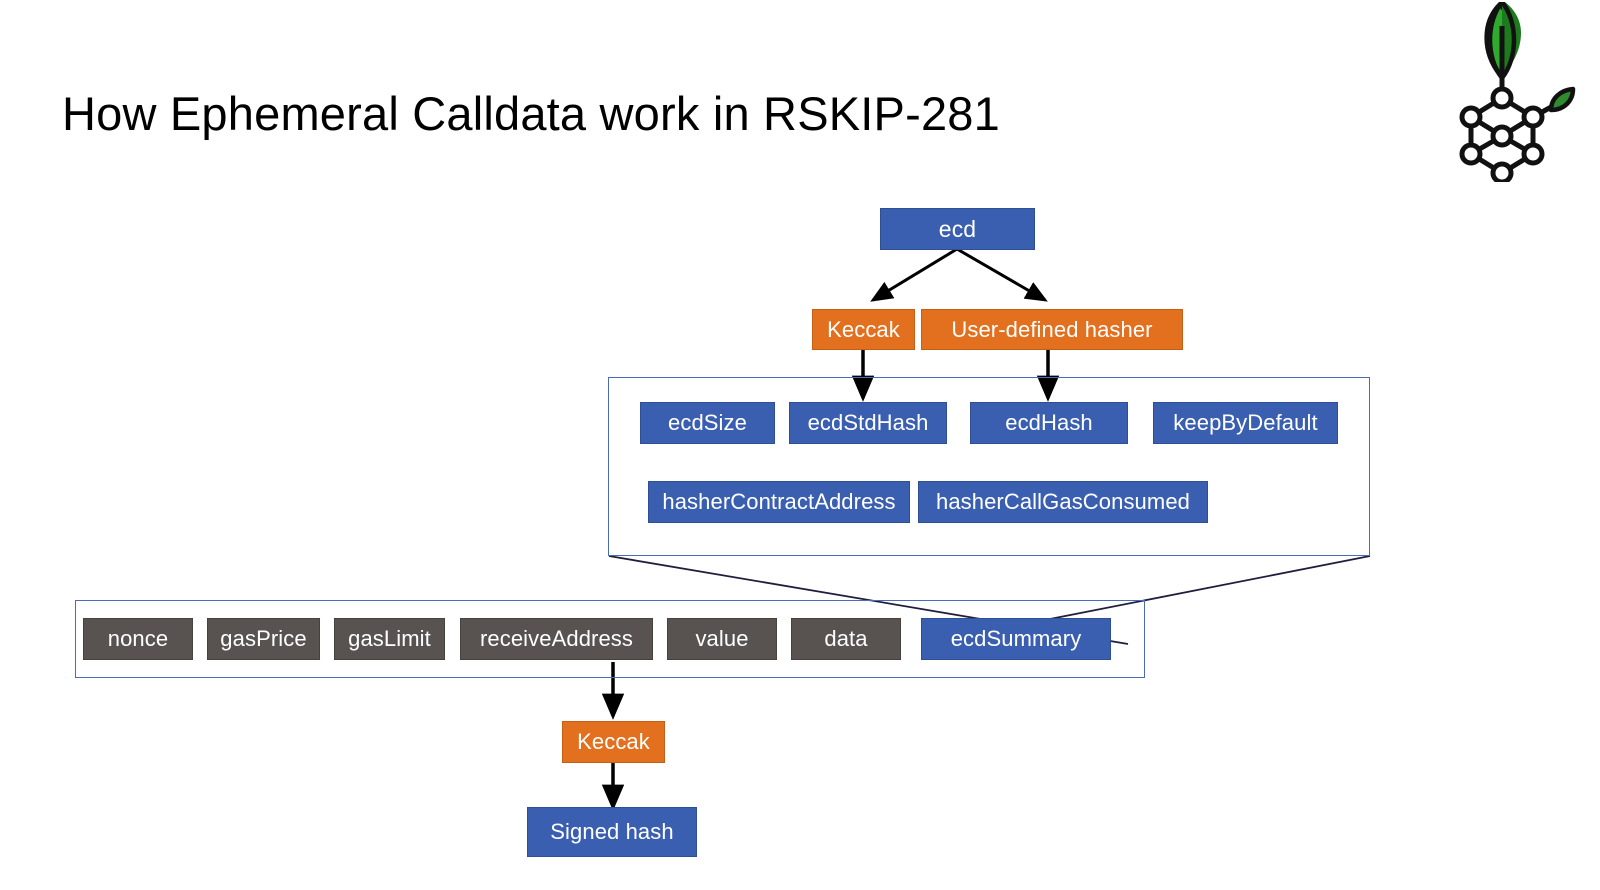 This screenshot has height=890, width=1600. What do you see at coordinates (613, 742) in the screenshot?
I see `node-keccak-signing: Keccak` at bounding box center [613, 742].